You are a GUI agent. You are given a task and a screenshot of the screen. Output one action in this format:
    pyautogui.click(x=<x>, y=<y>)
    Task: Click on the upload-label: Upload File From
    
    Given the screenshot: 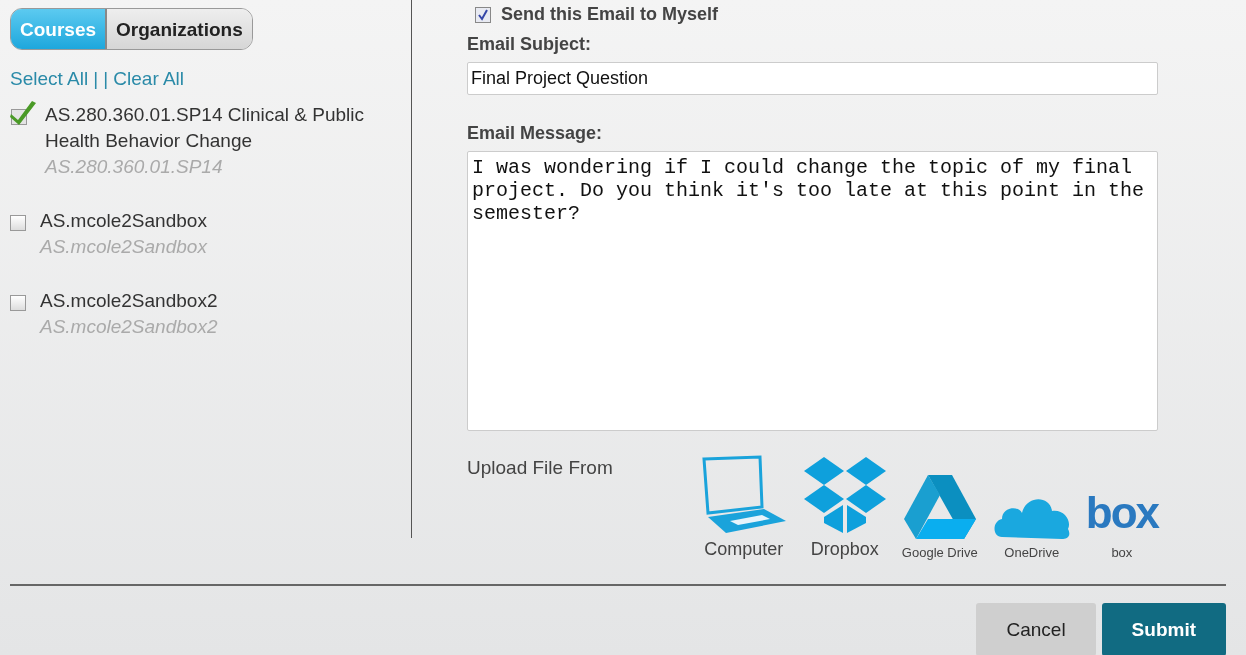 What is the action you would take?
    pyautogui.click(x=540, y=468)
    